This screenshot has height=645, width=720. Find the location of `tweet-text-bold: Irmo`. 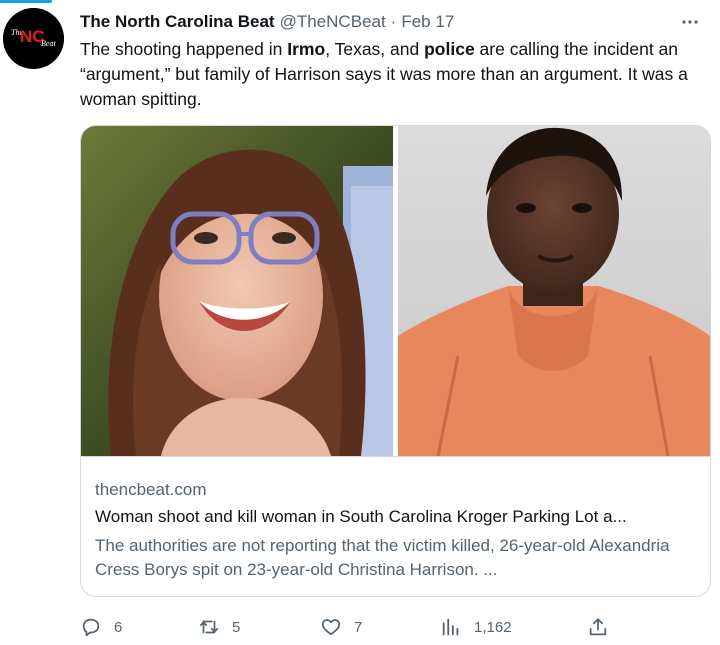

tweet-text-bold: Irmo is located at coordinates (306, 49).